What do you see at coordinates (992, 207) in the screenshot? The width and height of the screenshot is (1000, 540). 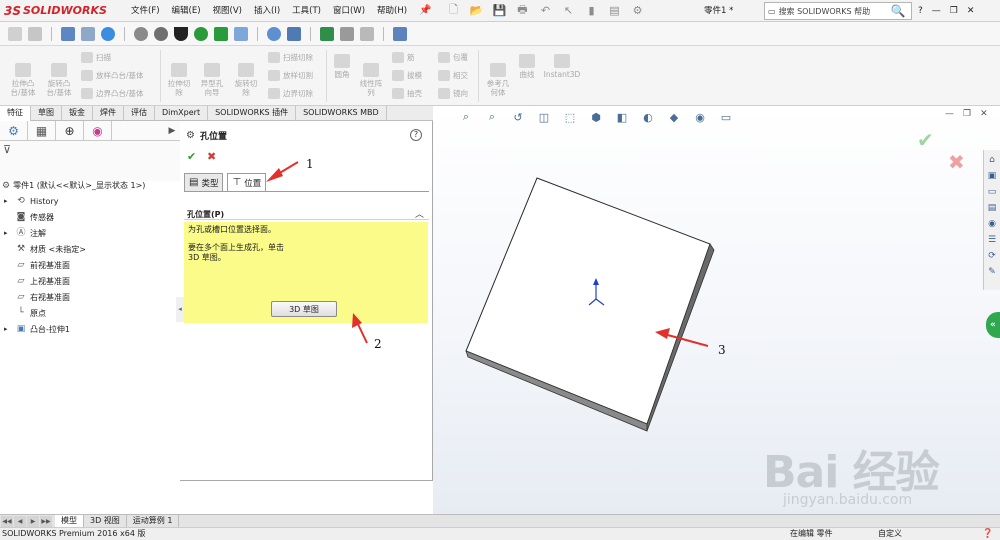 I see `view-palette-icon: ▤` at bounding box center [992, 207].